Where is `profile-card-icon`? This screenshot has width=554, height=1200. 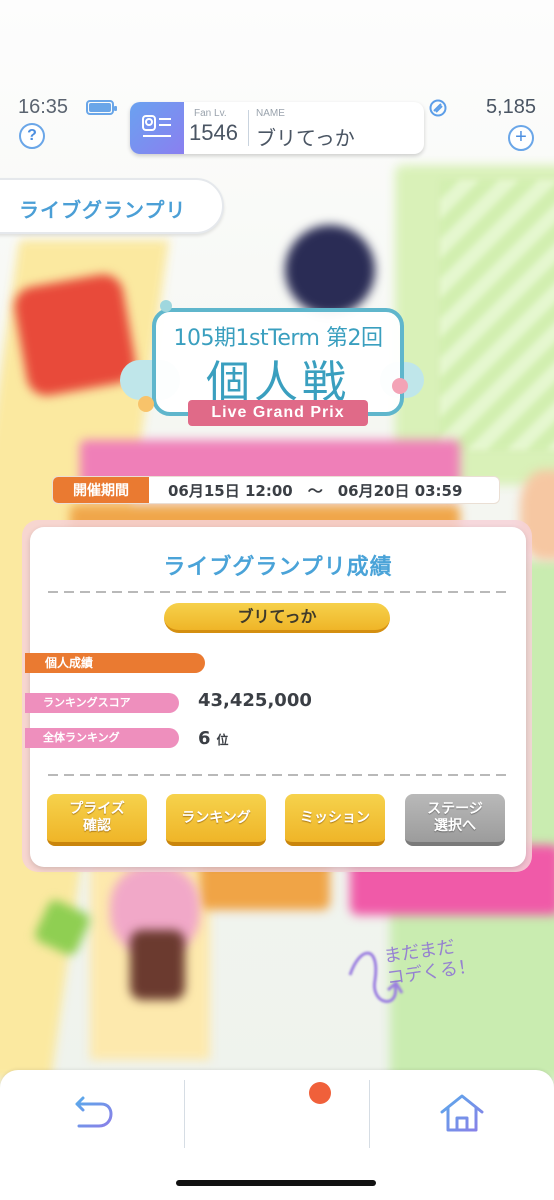
profile-card-icon is located at coordinates (156, 126).